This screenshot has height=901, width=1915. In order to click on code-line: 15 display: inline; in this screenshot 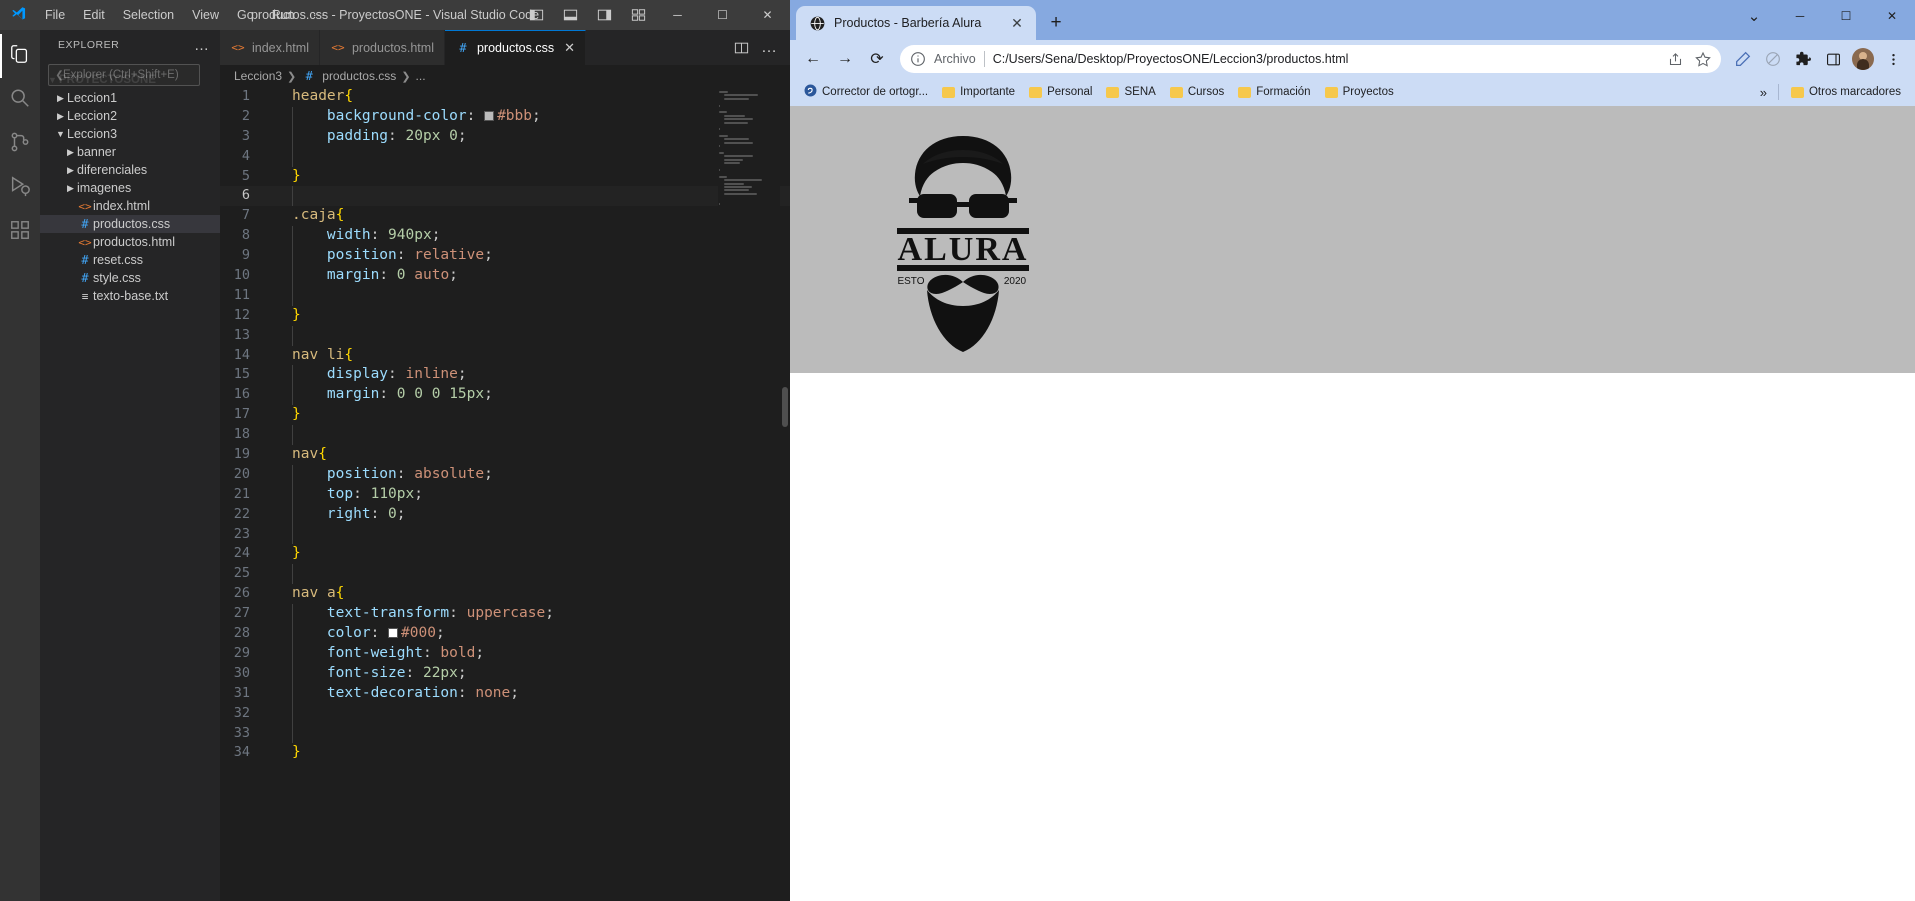, I will do `click(505, 375)`.